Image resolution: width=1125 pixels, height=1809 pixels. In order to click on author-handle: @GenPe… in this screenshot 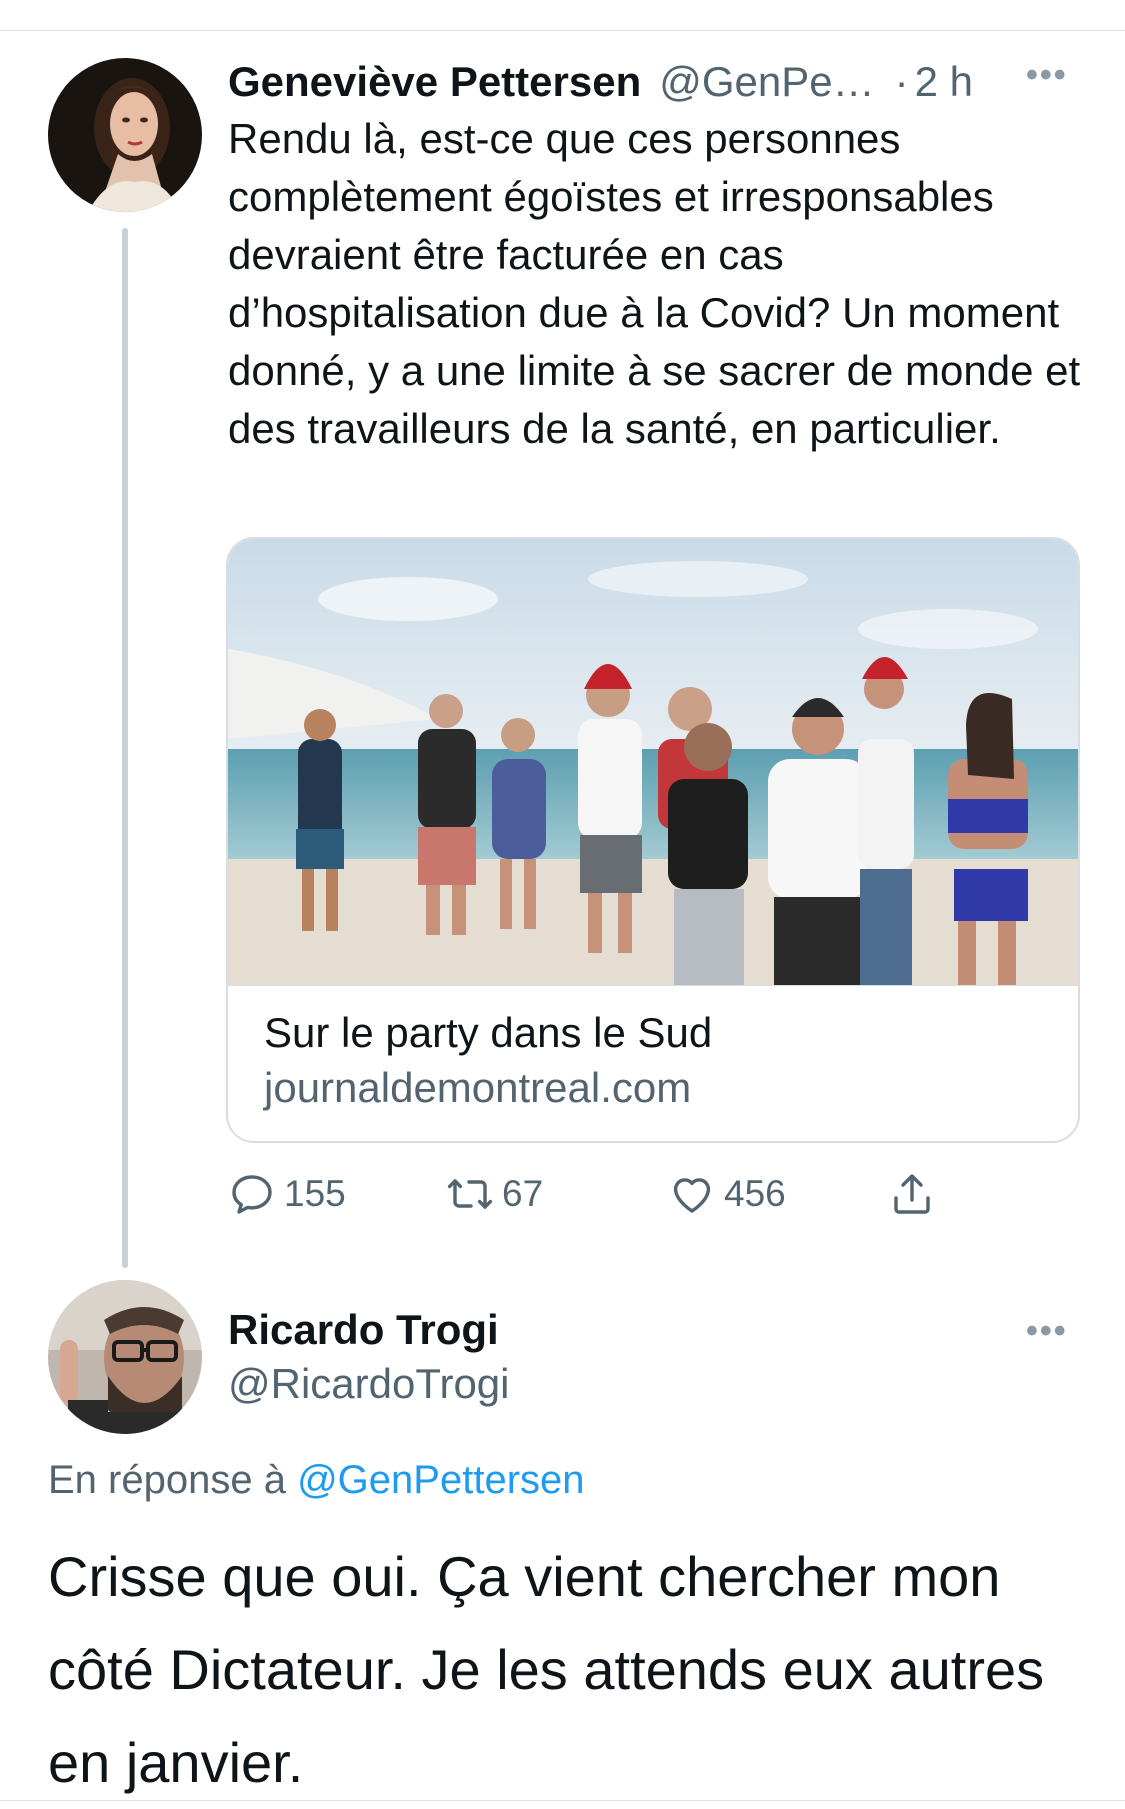, I will do `click(766, 82)`.